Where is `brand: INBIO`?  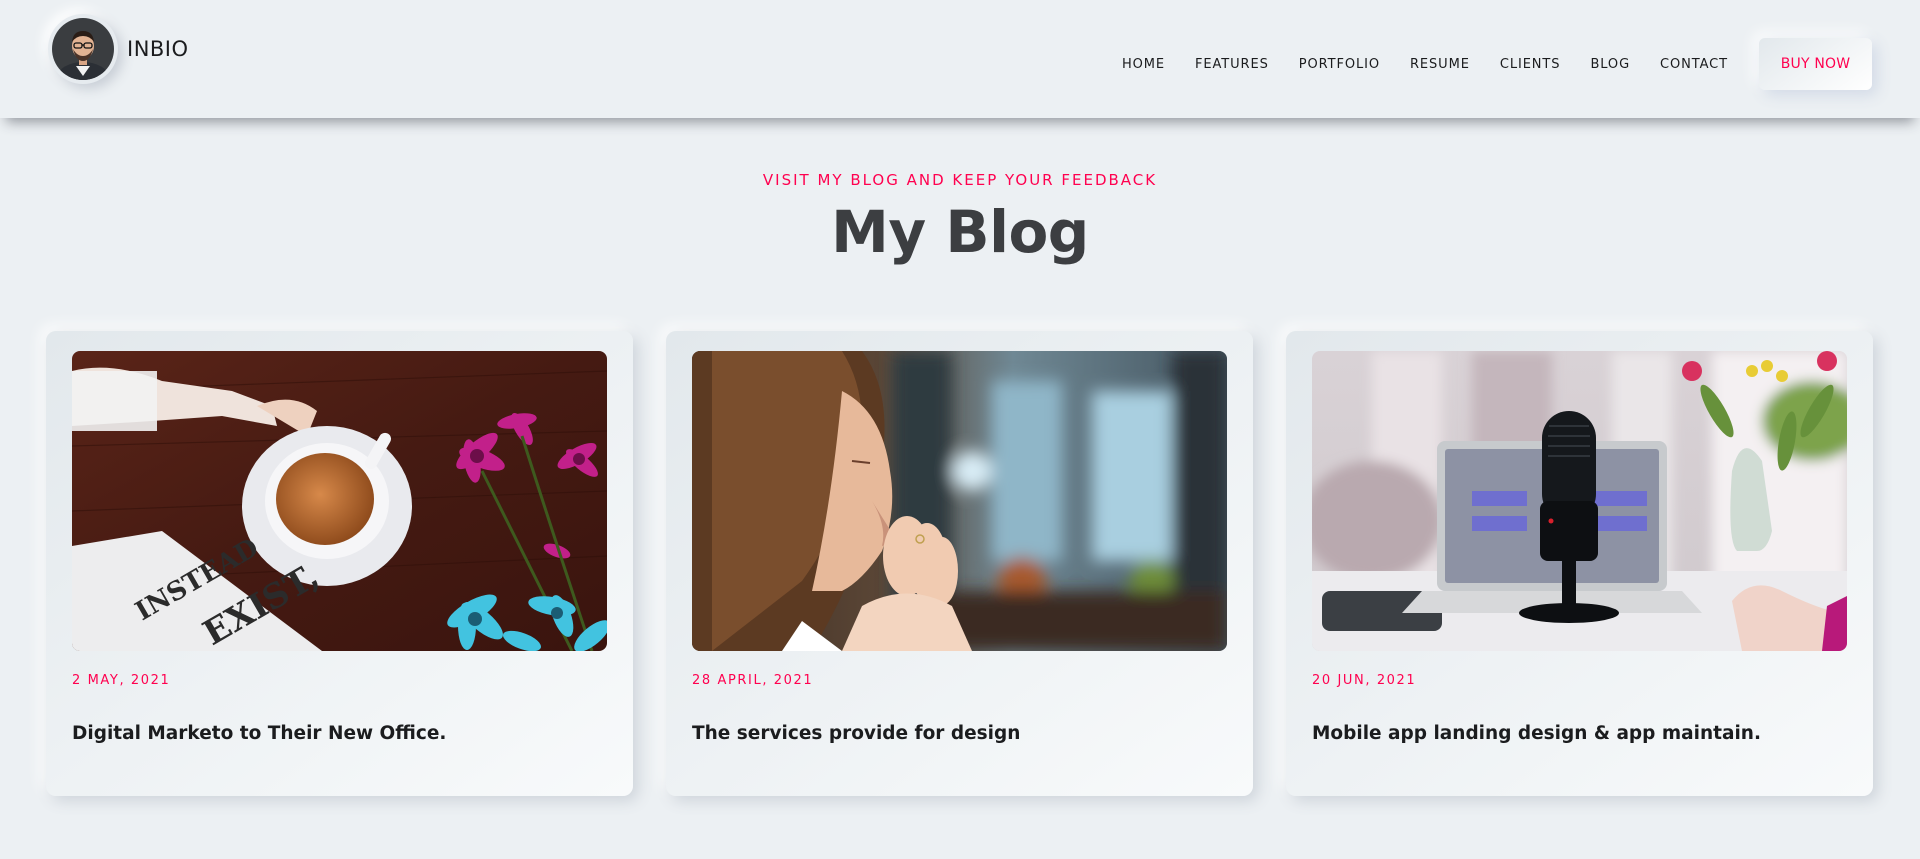
brand: INBIO is located at coordinates (118, 49).